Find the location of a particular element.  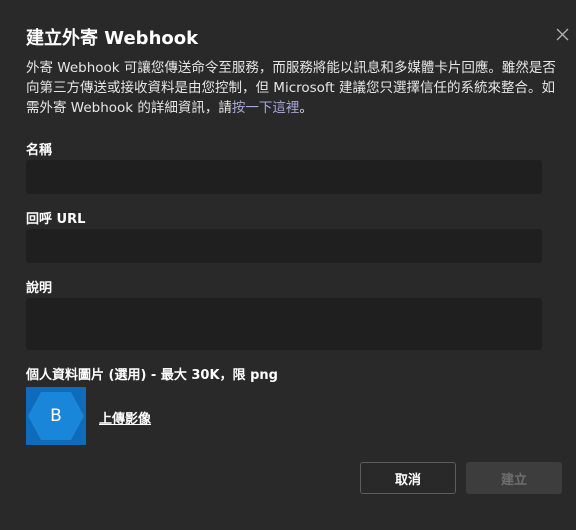

profile-image-label: 個人資料圖片 (選用) - 最大 30K，限 png is located at coordinates (152, 375).